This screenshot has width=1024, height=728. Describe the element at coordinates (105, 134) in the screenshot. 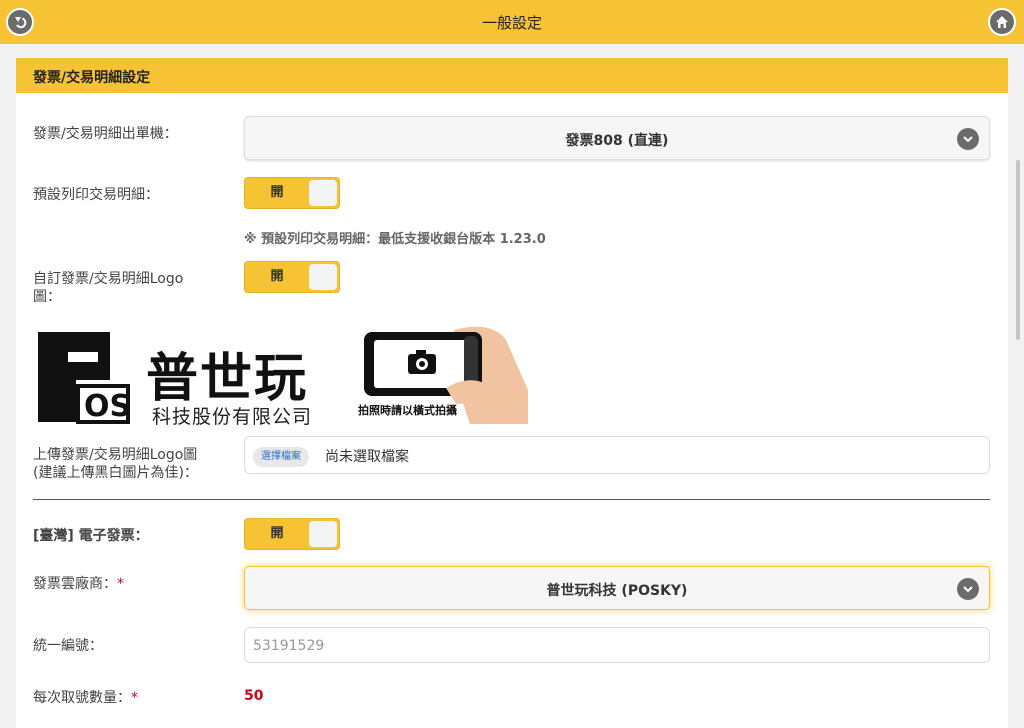

I see `printer-label: 發票/交易明細出單機：` at that location.